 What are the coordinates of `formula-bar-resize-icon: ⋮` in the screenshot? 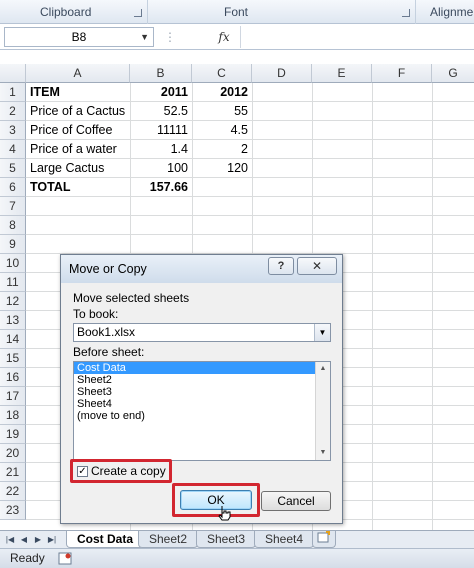 It's located at (170, 37).